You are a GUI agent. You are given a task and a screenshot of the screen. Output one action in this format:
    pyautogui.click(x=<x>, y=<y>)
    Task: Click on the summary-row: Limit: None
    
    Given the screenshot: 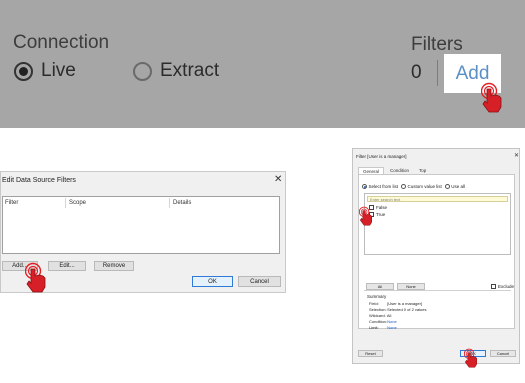 What is the action you would take?
    pyautogui.click(x=383, y=327)
    